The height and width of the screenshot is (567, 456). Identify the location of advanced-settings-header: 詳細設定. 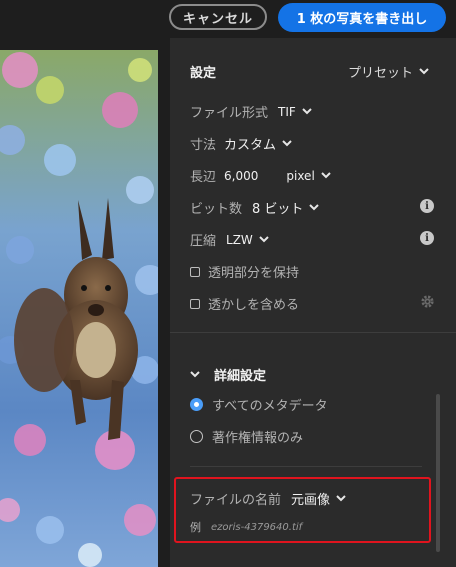
(228, 374).